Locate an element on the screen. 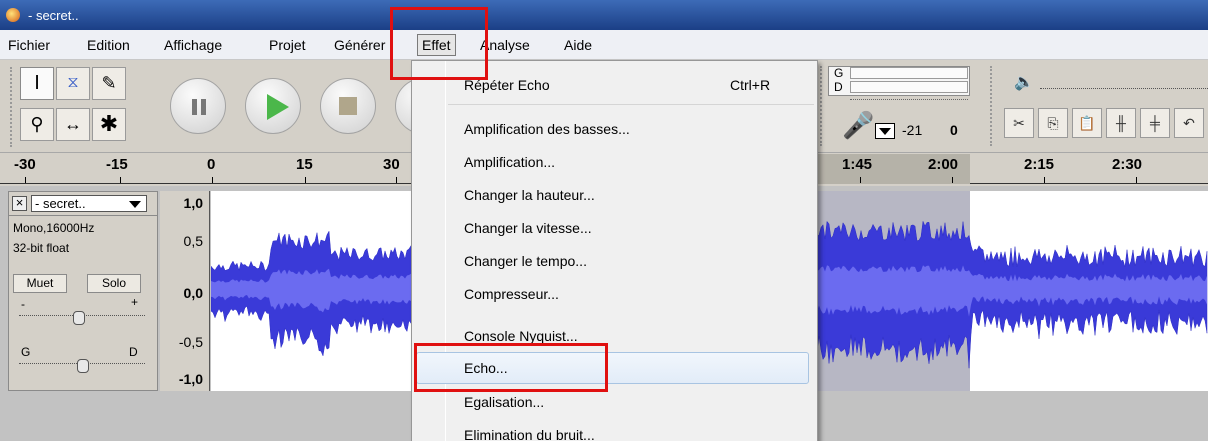  copy-icon: ⎘ is located at coordinates (1053, 123).